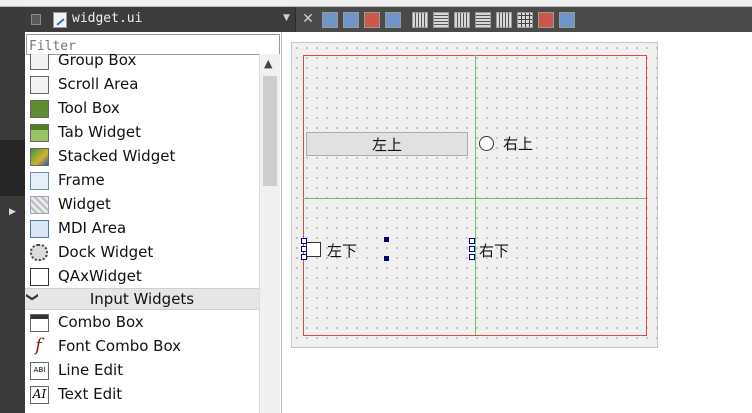 This screenshot has height=413, width=752. What do you see at coordinates (39, 85) in the screenshot?
I see `scroll-area-icon` at bounding box center [39, 85].